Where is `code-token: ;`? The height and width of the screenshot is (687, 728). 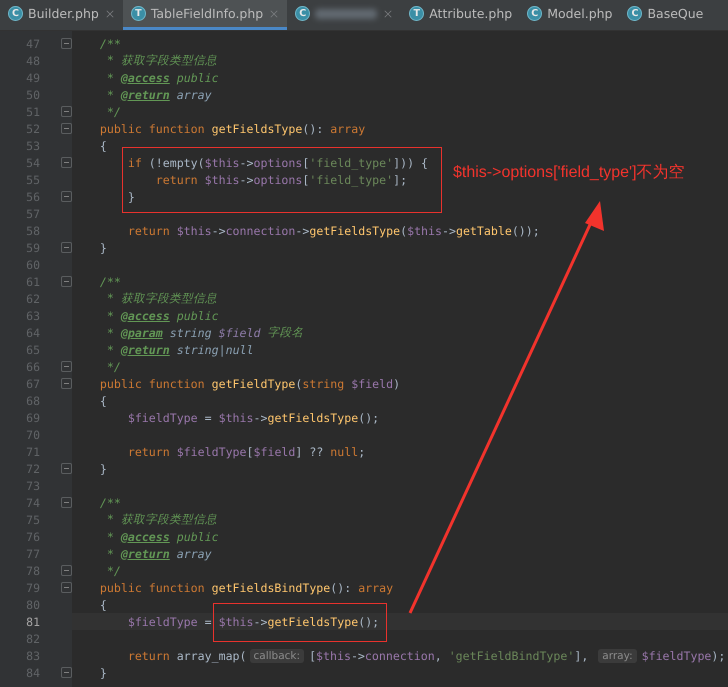 code-token: ; is located at coordinates (362, 451).